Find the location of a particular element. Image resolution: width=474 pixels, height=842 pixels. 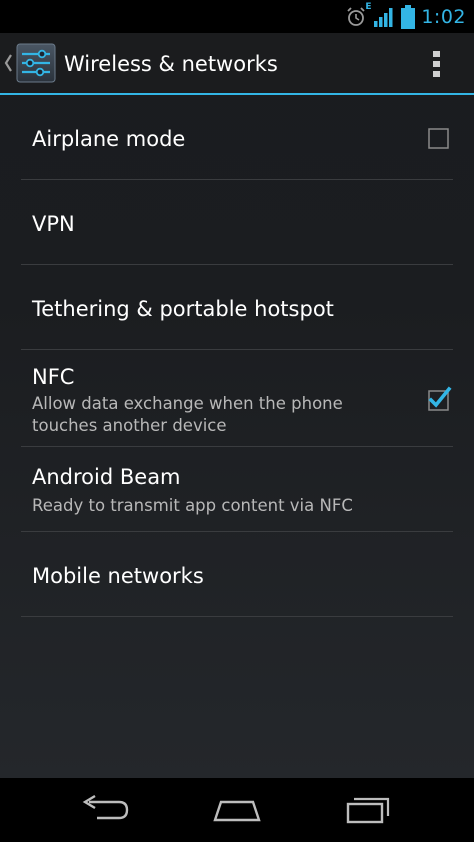

setting-tethering: Tethering & portable hotspot is located at coordinates (237, 307).